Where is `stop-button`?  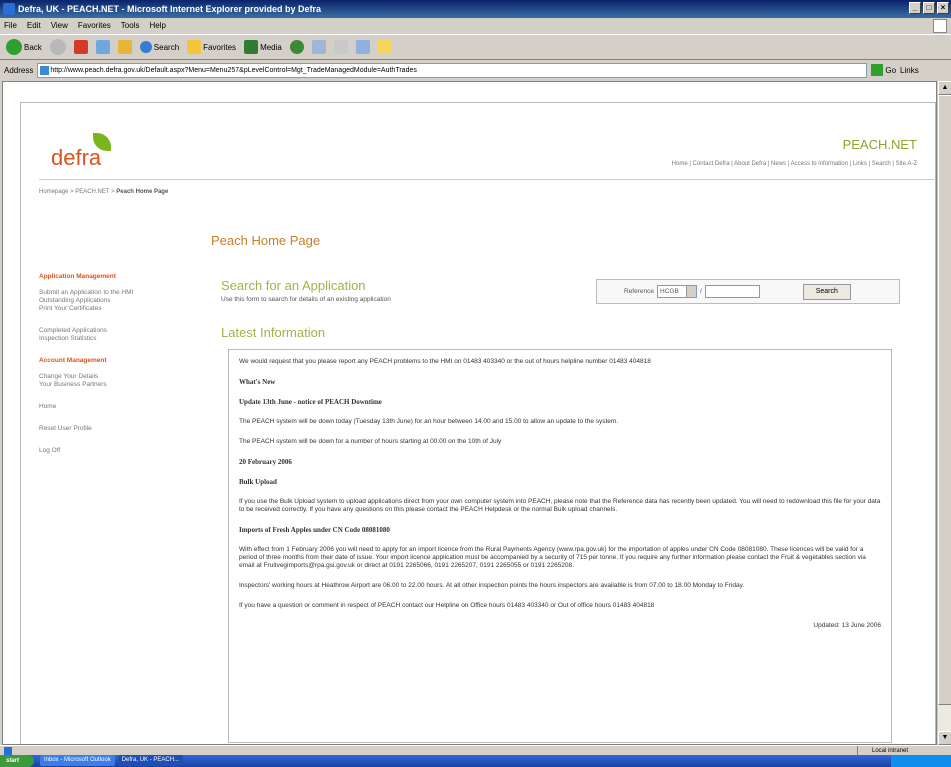 stop-button is located at coordinates (81, 47).